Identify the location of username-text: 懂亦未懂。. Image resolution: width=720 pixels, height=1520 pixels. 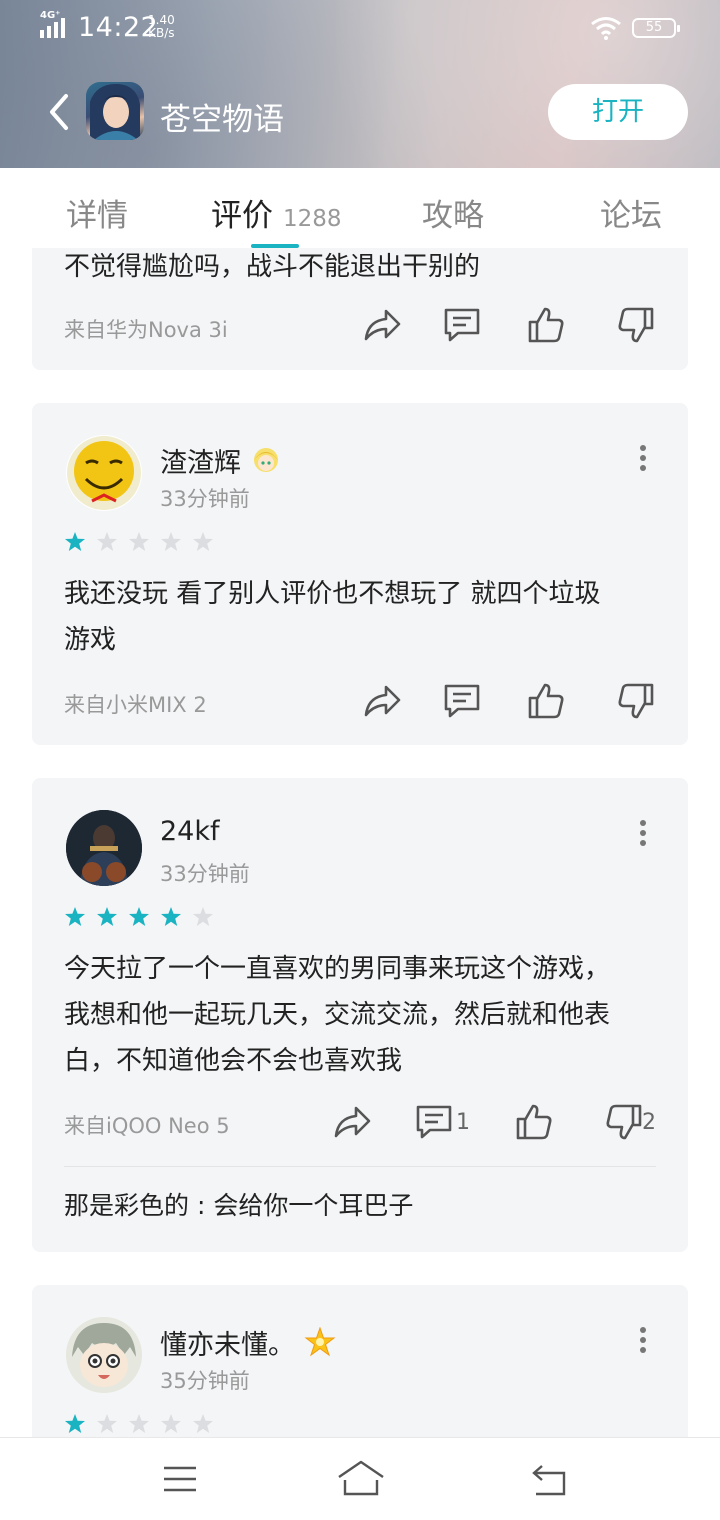
(227, 1345).